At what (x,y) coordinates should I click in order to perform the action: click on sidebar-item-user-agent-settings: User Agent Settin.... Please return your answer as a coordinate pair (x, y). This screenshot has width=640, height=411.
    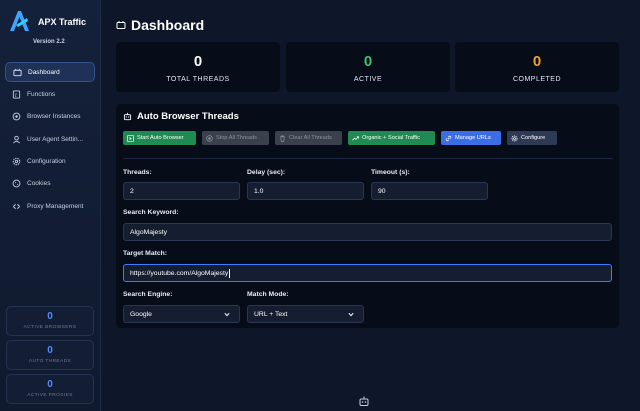
    Looking at the image, I should click on (50, 139).